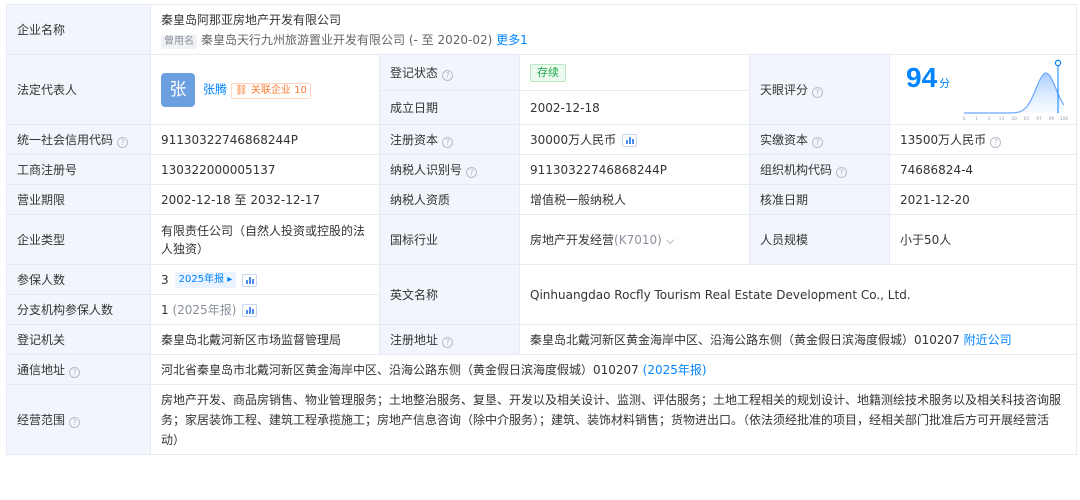  I want to click on paid-capital-cell: 13500万人民币?, so click(983, 139).